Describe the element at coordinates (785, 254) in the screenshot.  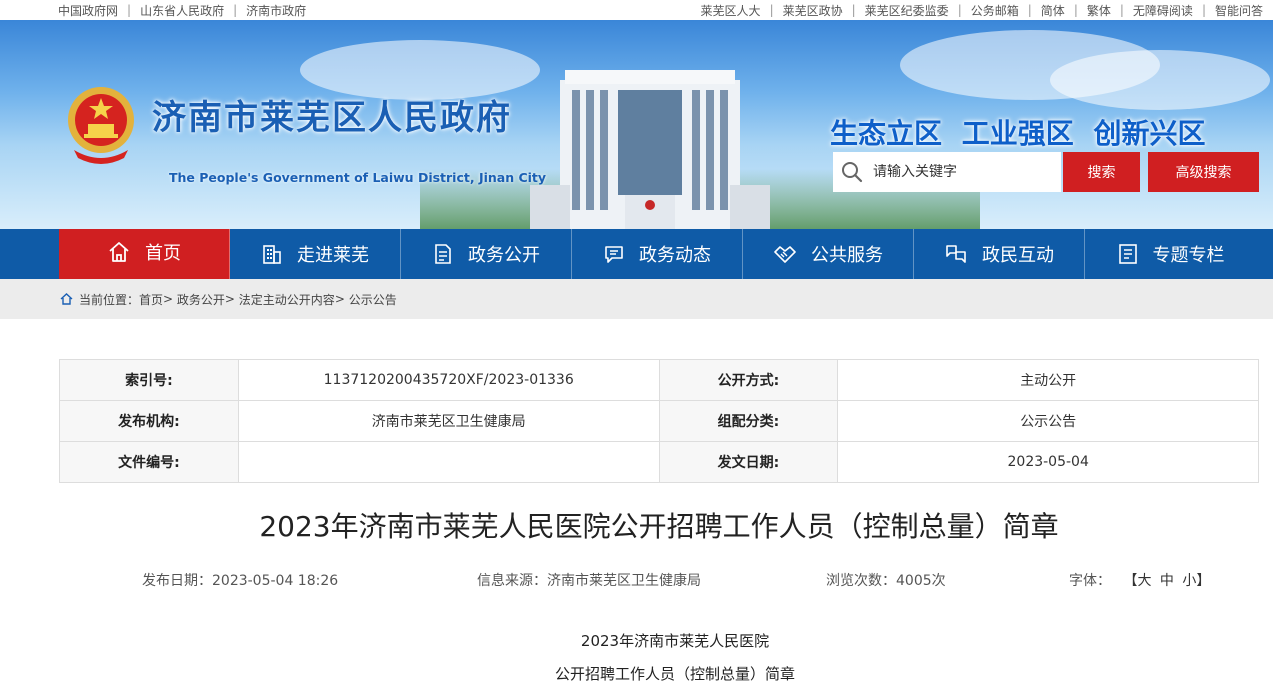
I see `handshake-icon` at that location.